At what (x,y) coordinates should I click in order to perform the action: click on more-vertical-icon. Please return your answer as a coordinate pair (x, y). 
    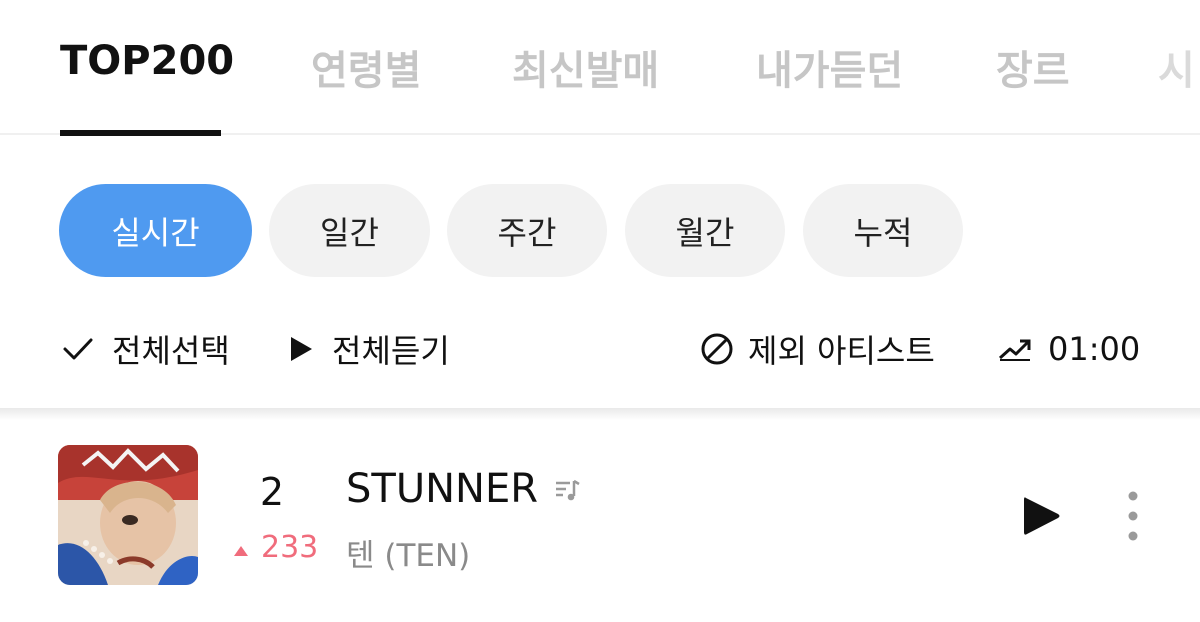
    Looking at the image, I should click on (1133, 516).